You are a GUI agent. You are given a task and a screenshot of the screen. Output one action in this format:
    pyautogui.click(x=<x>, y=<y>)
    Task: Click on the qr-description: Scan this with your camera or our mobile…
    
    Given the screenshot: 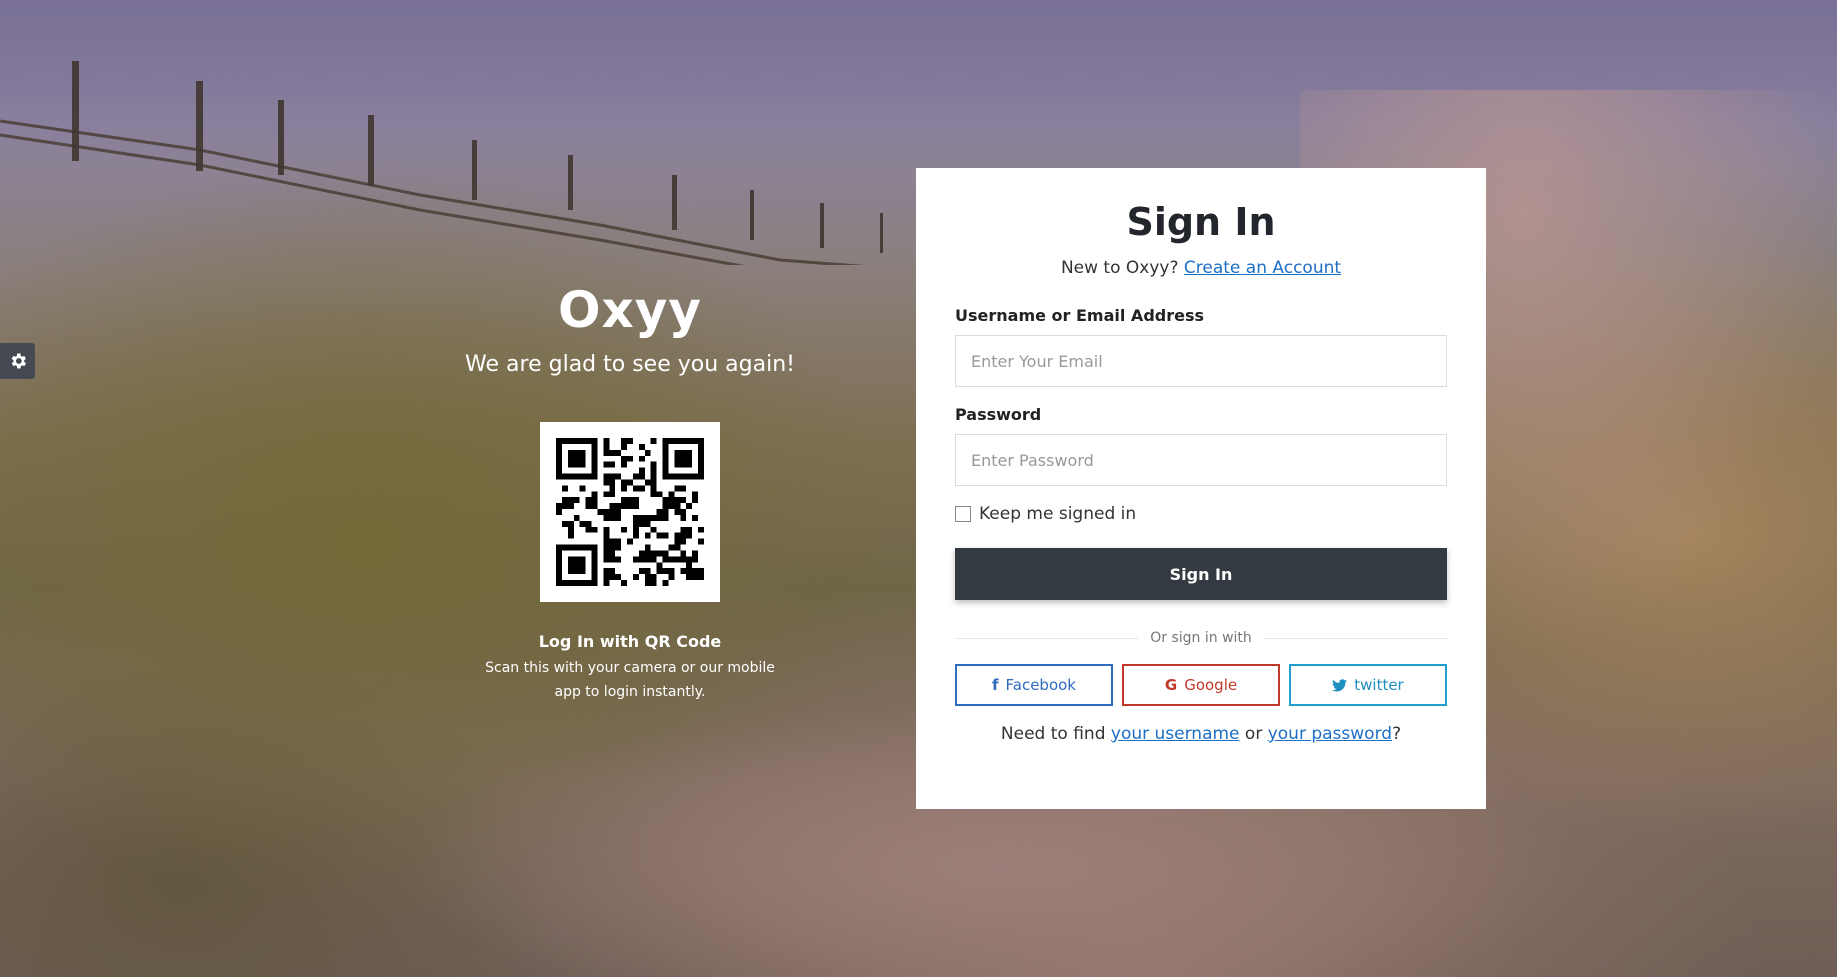 What is the action you would take?
    pyautogui.click(x=630, y=680)
    